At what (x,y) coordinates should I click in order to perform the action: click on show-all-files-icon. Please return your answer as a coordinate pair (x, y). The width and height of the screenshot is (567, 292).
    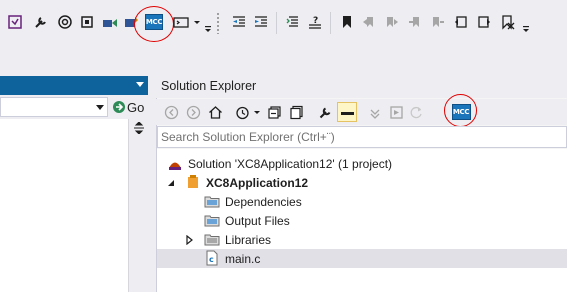
    Looking at the image, I should click on (296, 112).